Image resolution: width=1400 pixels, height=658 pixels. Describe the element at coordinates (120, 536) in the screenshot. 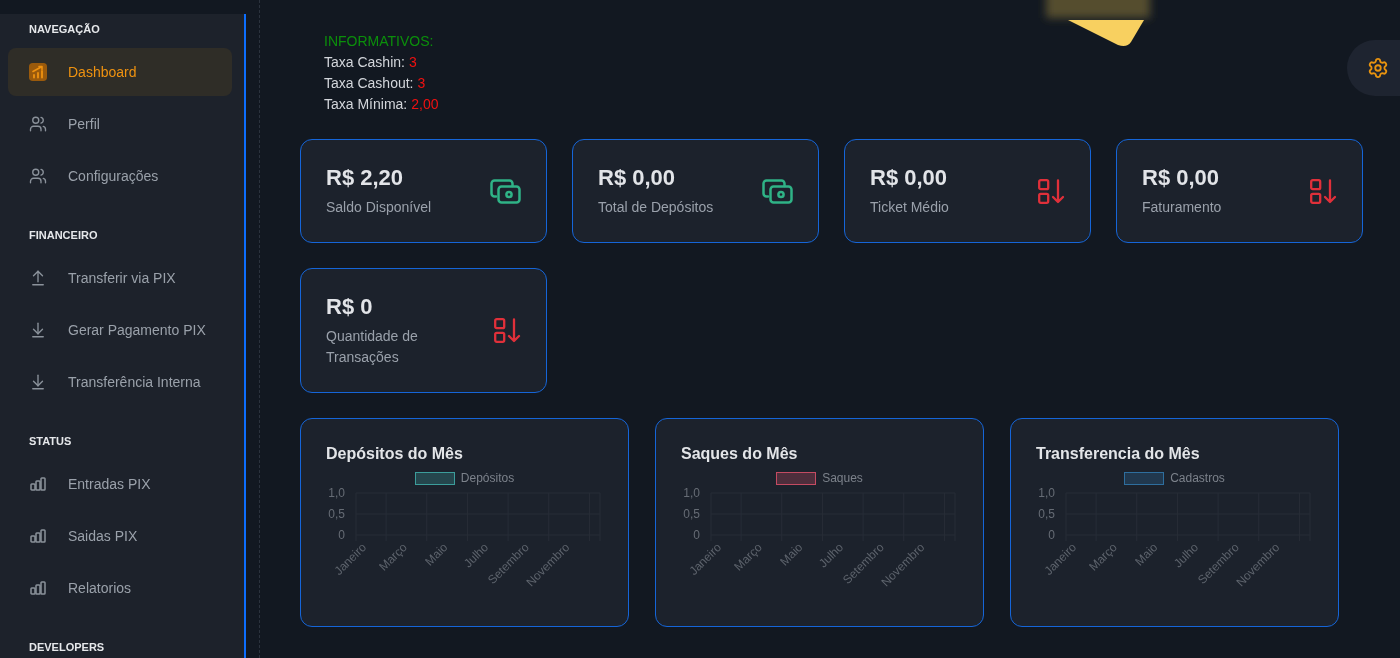

I see `nav-item: Saidas PIX` at that location.